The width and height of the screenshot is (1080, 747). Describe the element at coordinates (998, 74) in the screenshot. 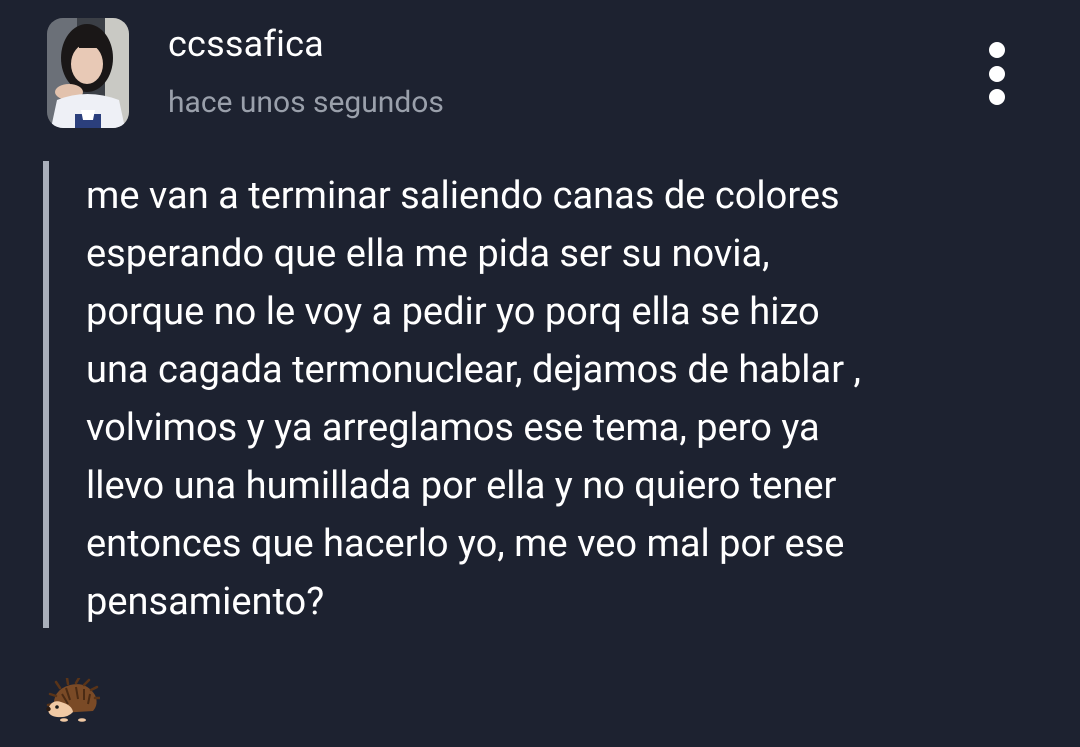

I see `more-options-button` at that location.